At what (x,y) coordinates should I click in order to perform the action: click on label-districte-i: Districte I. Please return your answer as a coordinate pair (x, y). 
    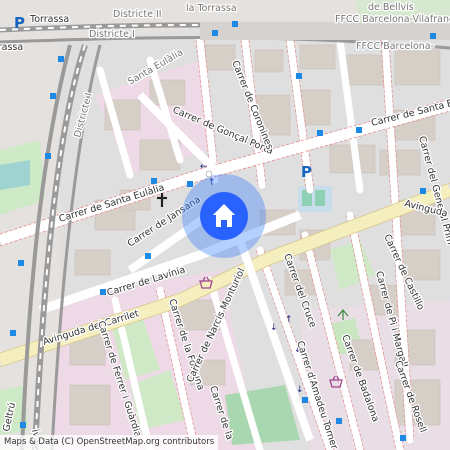
    Looking at the image, I should click on (112, 34).